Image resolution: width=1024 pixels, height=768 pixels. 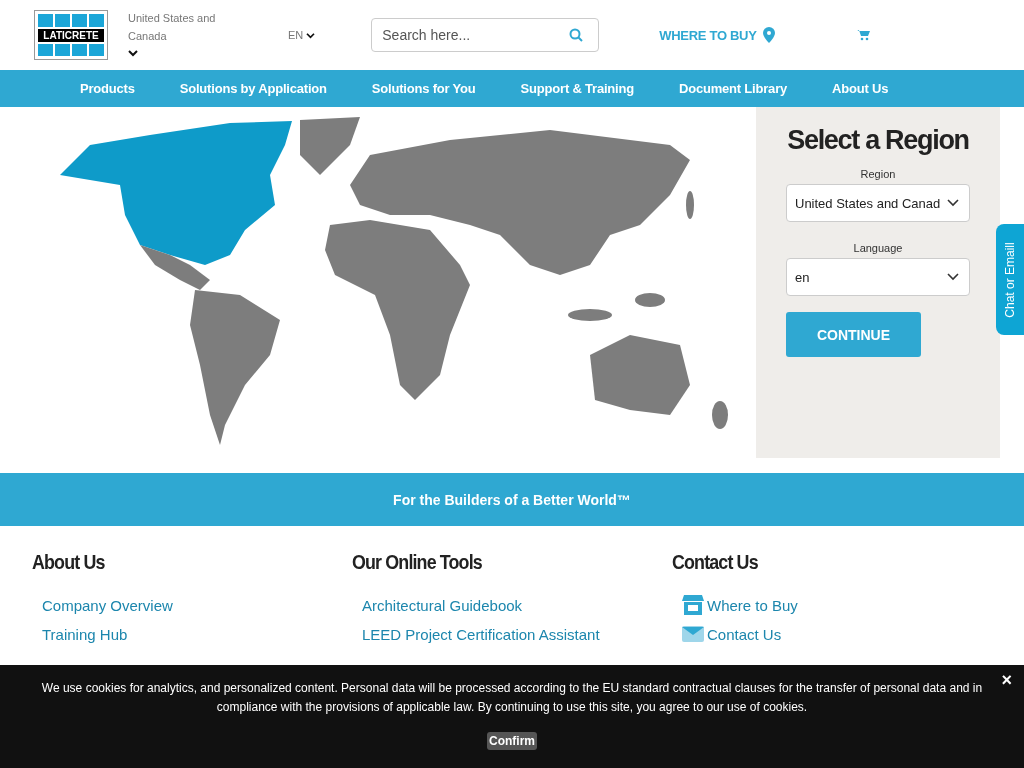 What do you see at coordinates (253, 88) in the screenshot?
I see `nav-link: Solutions by Application` at bounding box center [253, 88].